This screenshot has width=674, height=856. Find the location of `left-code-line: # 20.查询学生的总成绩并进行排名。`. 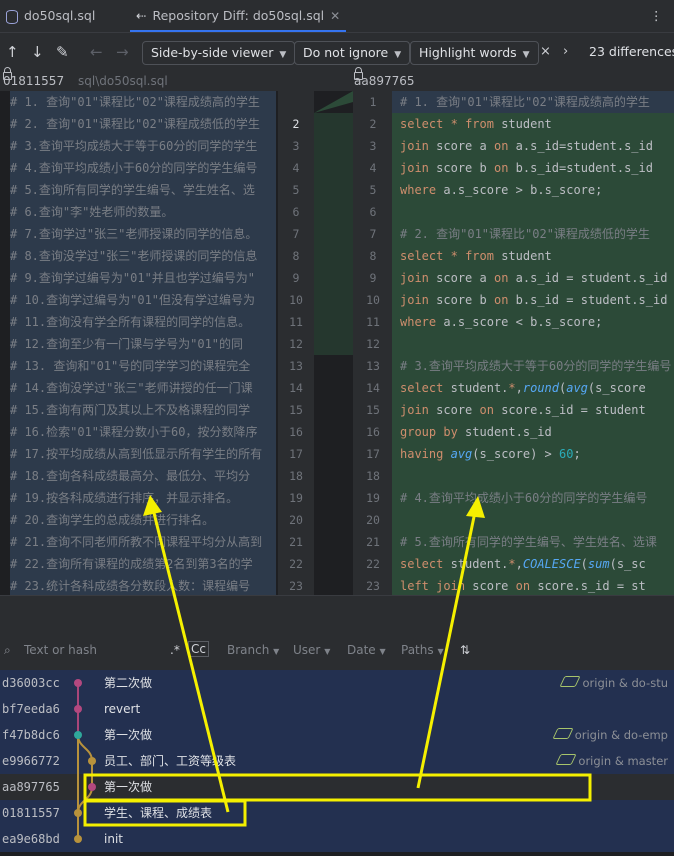

left-code-line: # 20.查询学生的总成绩并进行排名。 is located at coordinates (143, 520).